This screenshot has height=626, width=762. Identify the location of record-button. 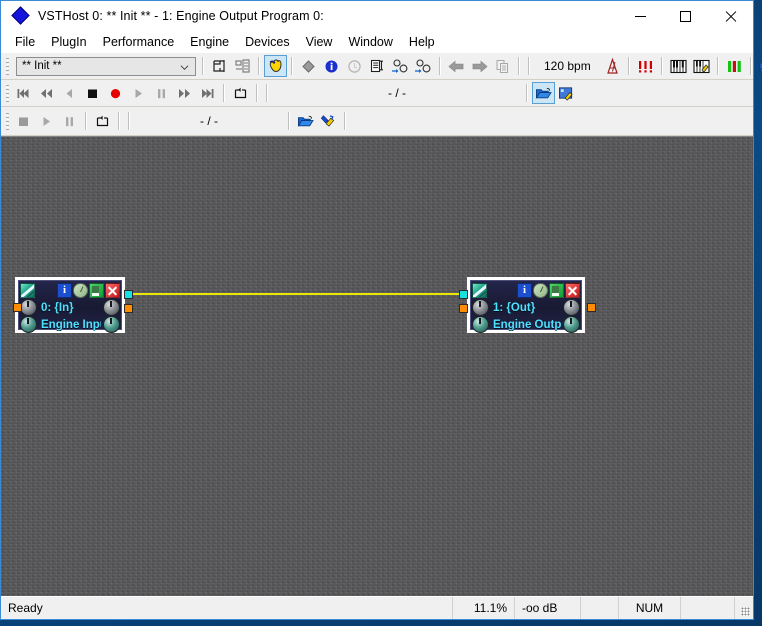
(115, 93).